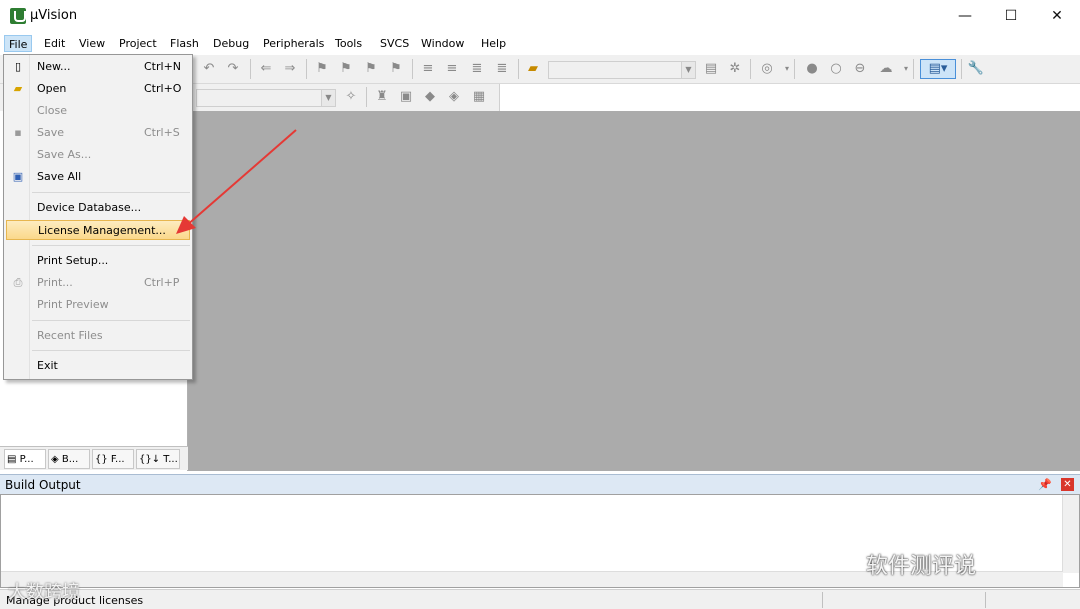  Describe the element at coordinates (52, 110) in the screenshot. I see `menu-item-label: Close` at that location.